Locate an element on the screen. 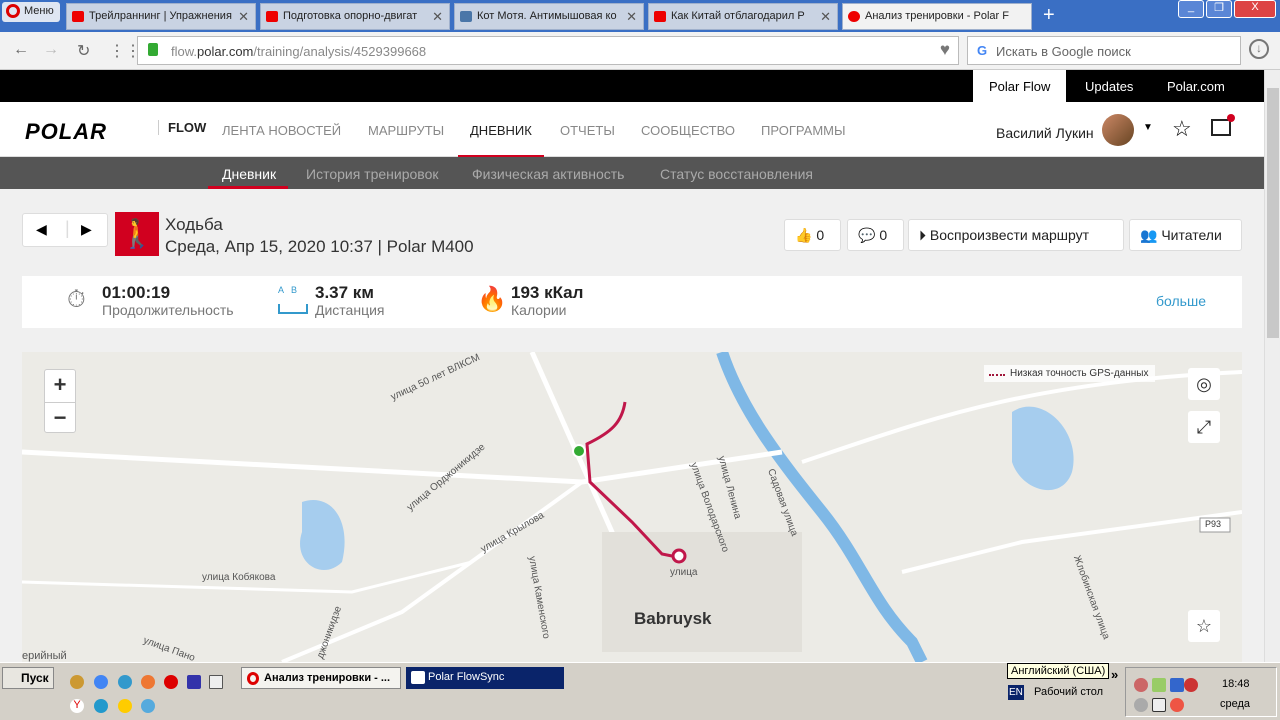 The width and height of the screenshot is (1280, 720). heart-icon: ♥ is located at coordinates (945, 50).